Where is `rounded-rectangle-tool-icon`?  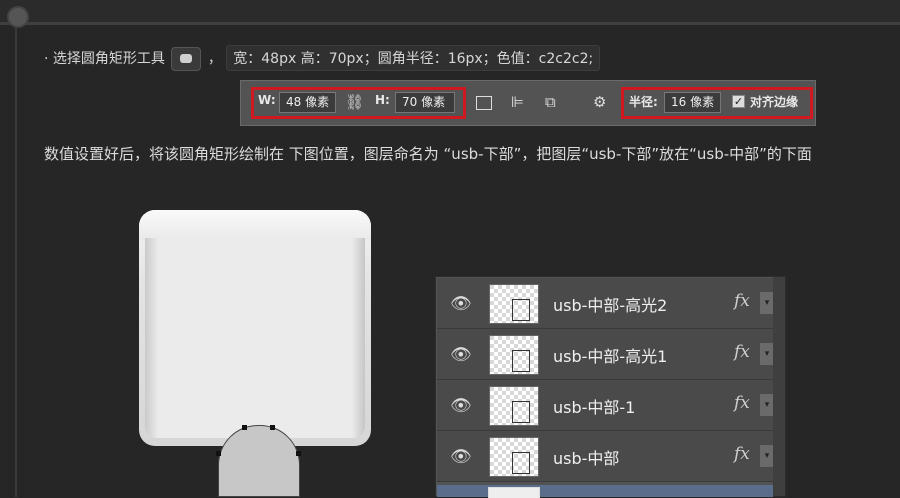
rounded-rectangle-tool-icon is located at coordinates (186, 59).